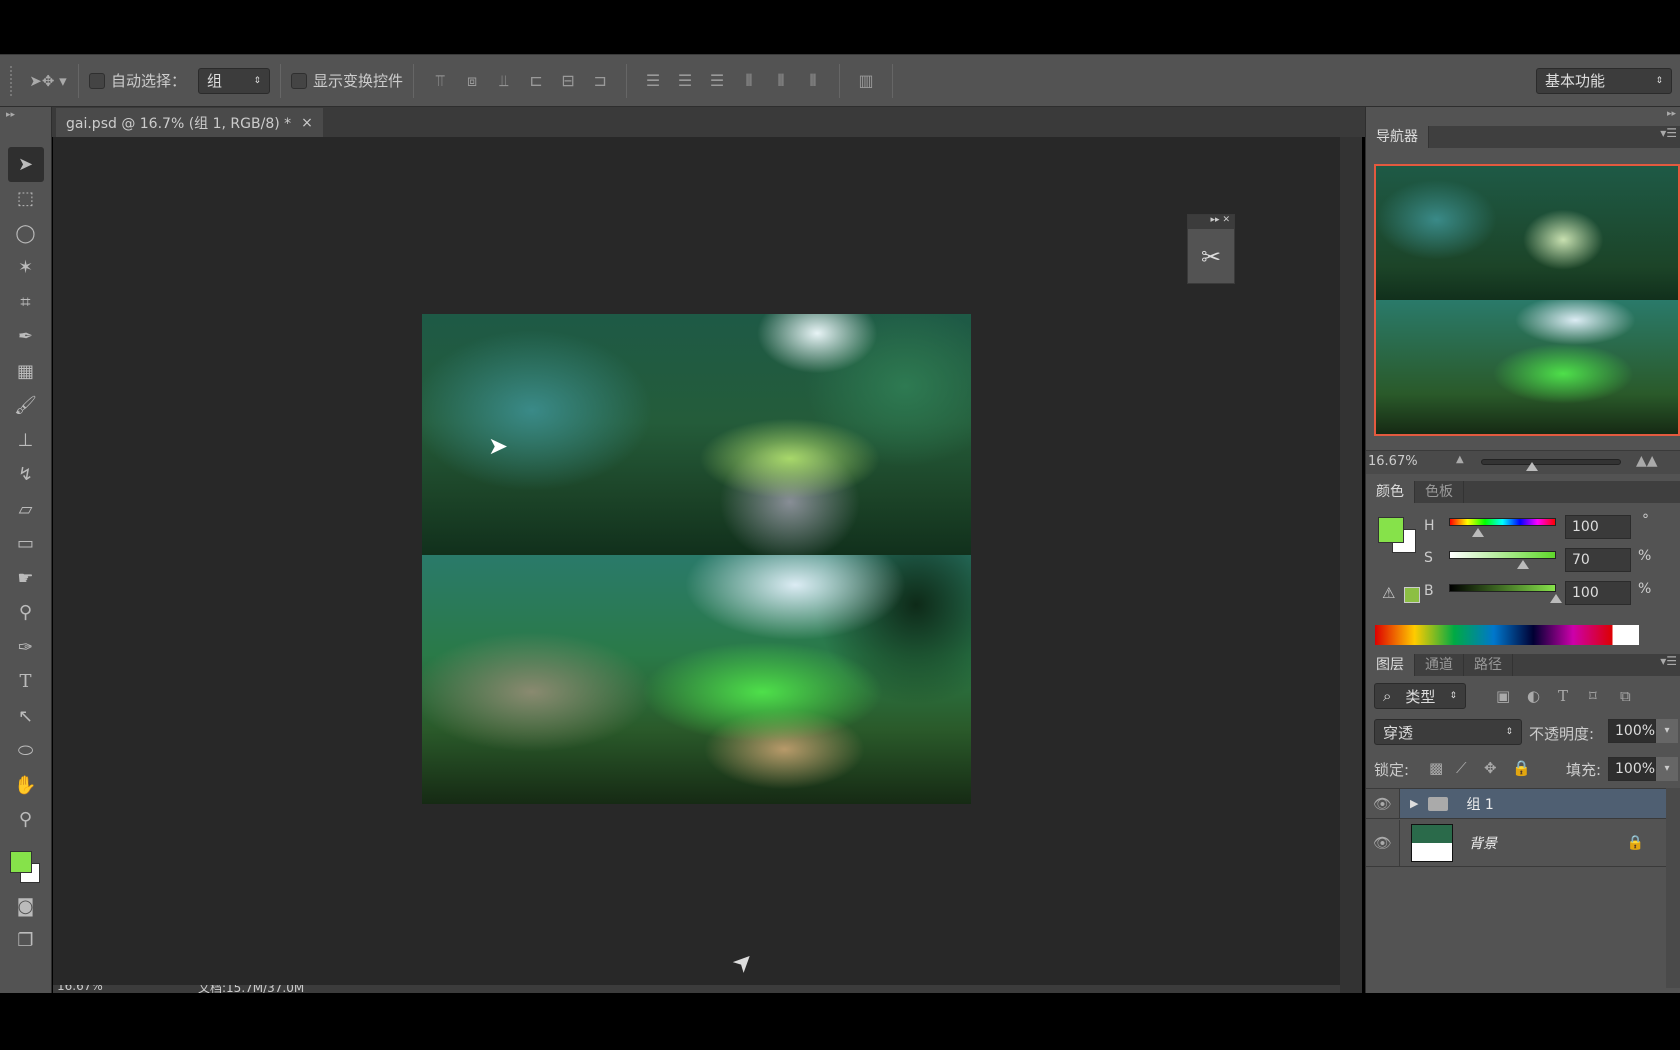 The width and height of the screenshot is (1680, 1050). I want to click on saturation-input: 70, so click(1598, 560).